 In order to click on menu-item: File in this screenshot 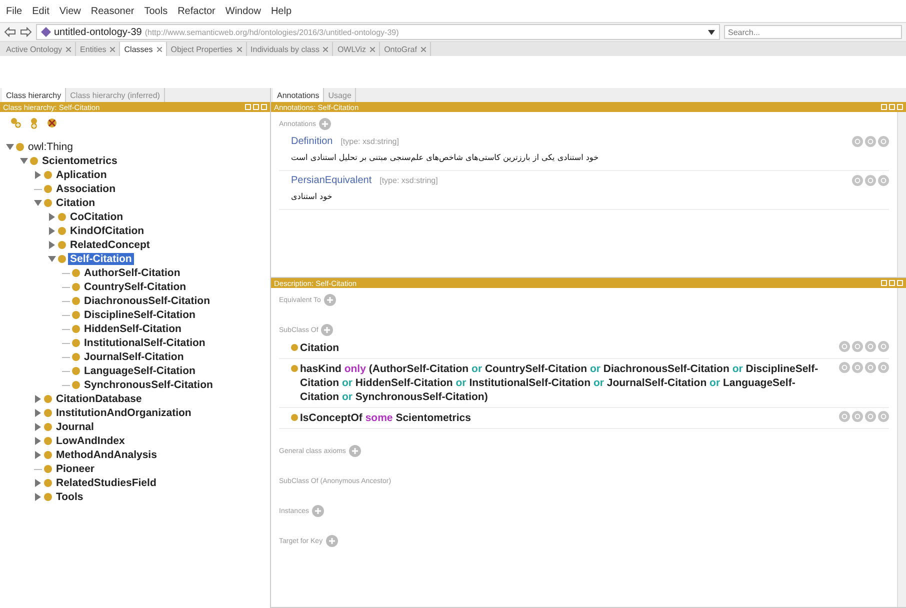, I will do `click(14, 11)`.